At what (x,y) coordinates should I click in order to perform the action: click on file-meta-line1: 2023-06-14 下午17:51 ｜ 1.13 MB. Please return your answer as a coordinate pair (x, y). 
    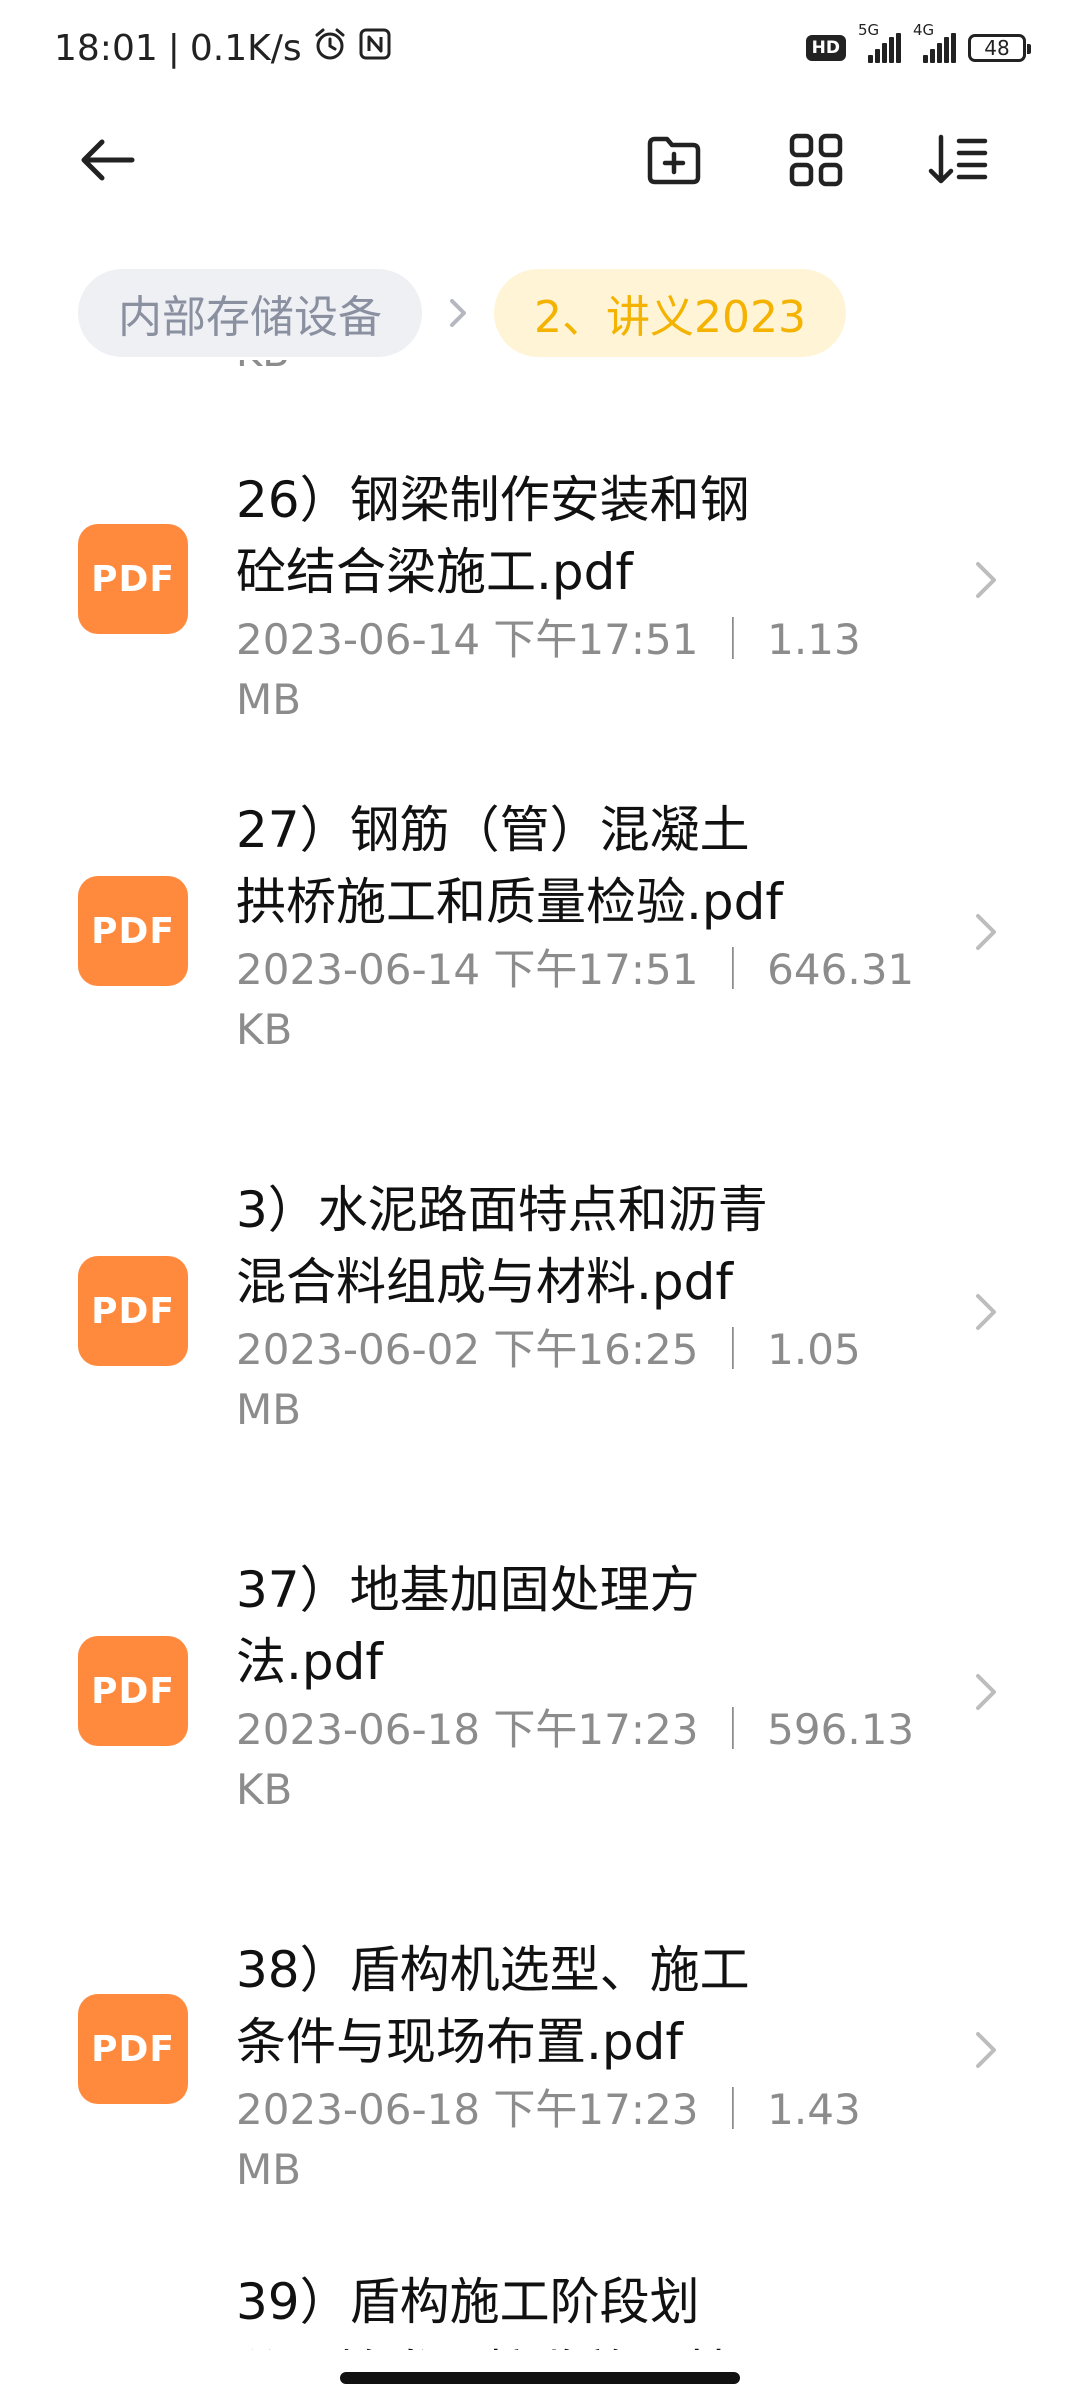
    Looking at the image, I should click on (548, 669).